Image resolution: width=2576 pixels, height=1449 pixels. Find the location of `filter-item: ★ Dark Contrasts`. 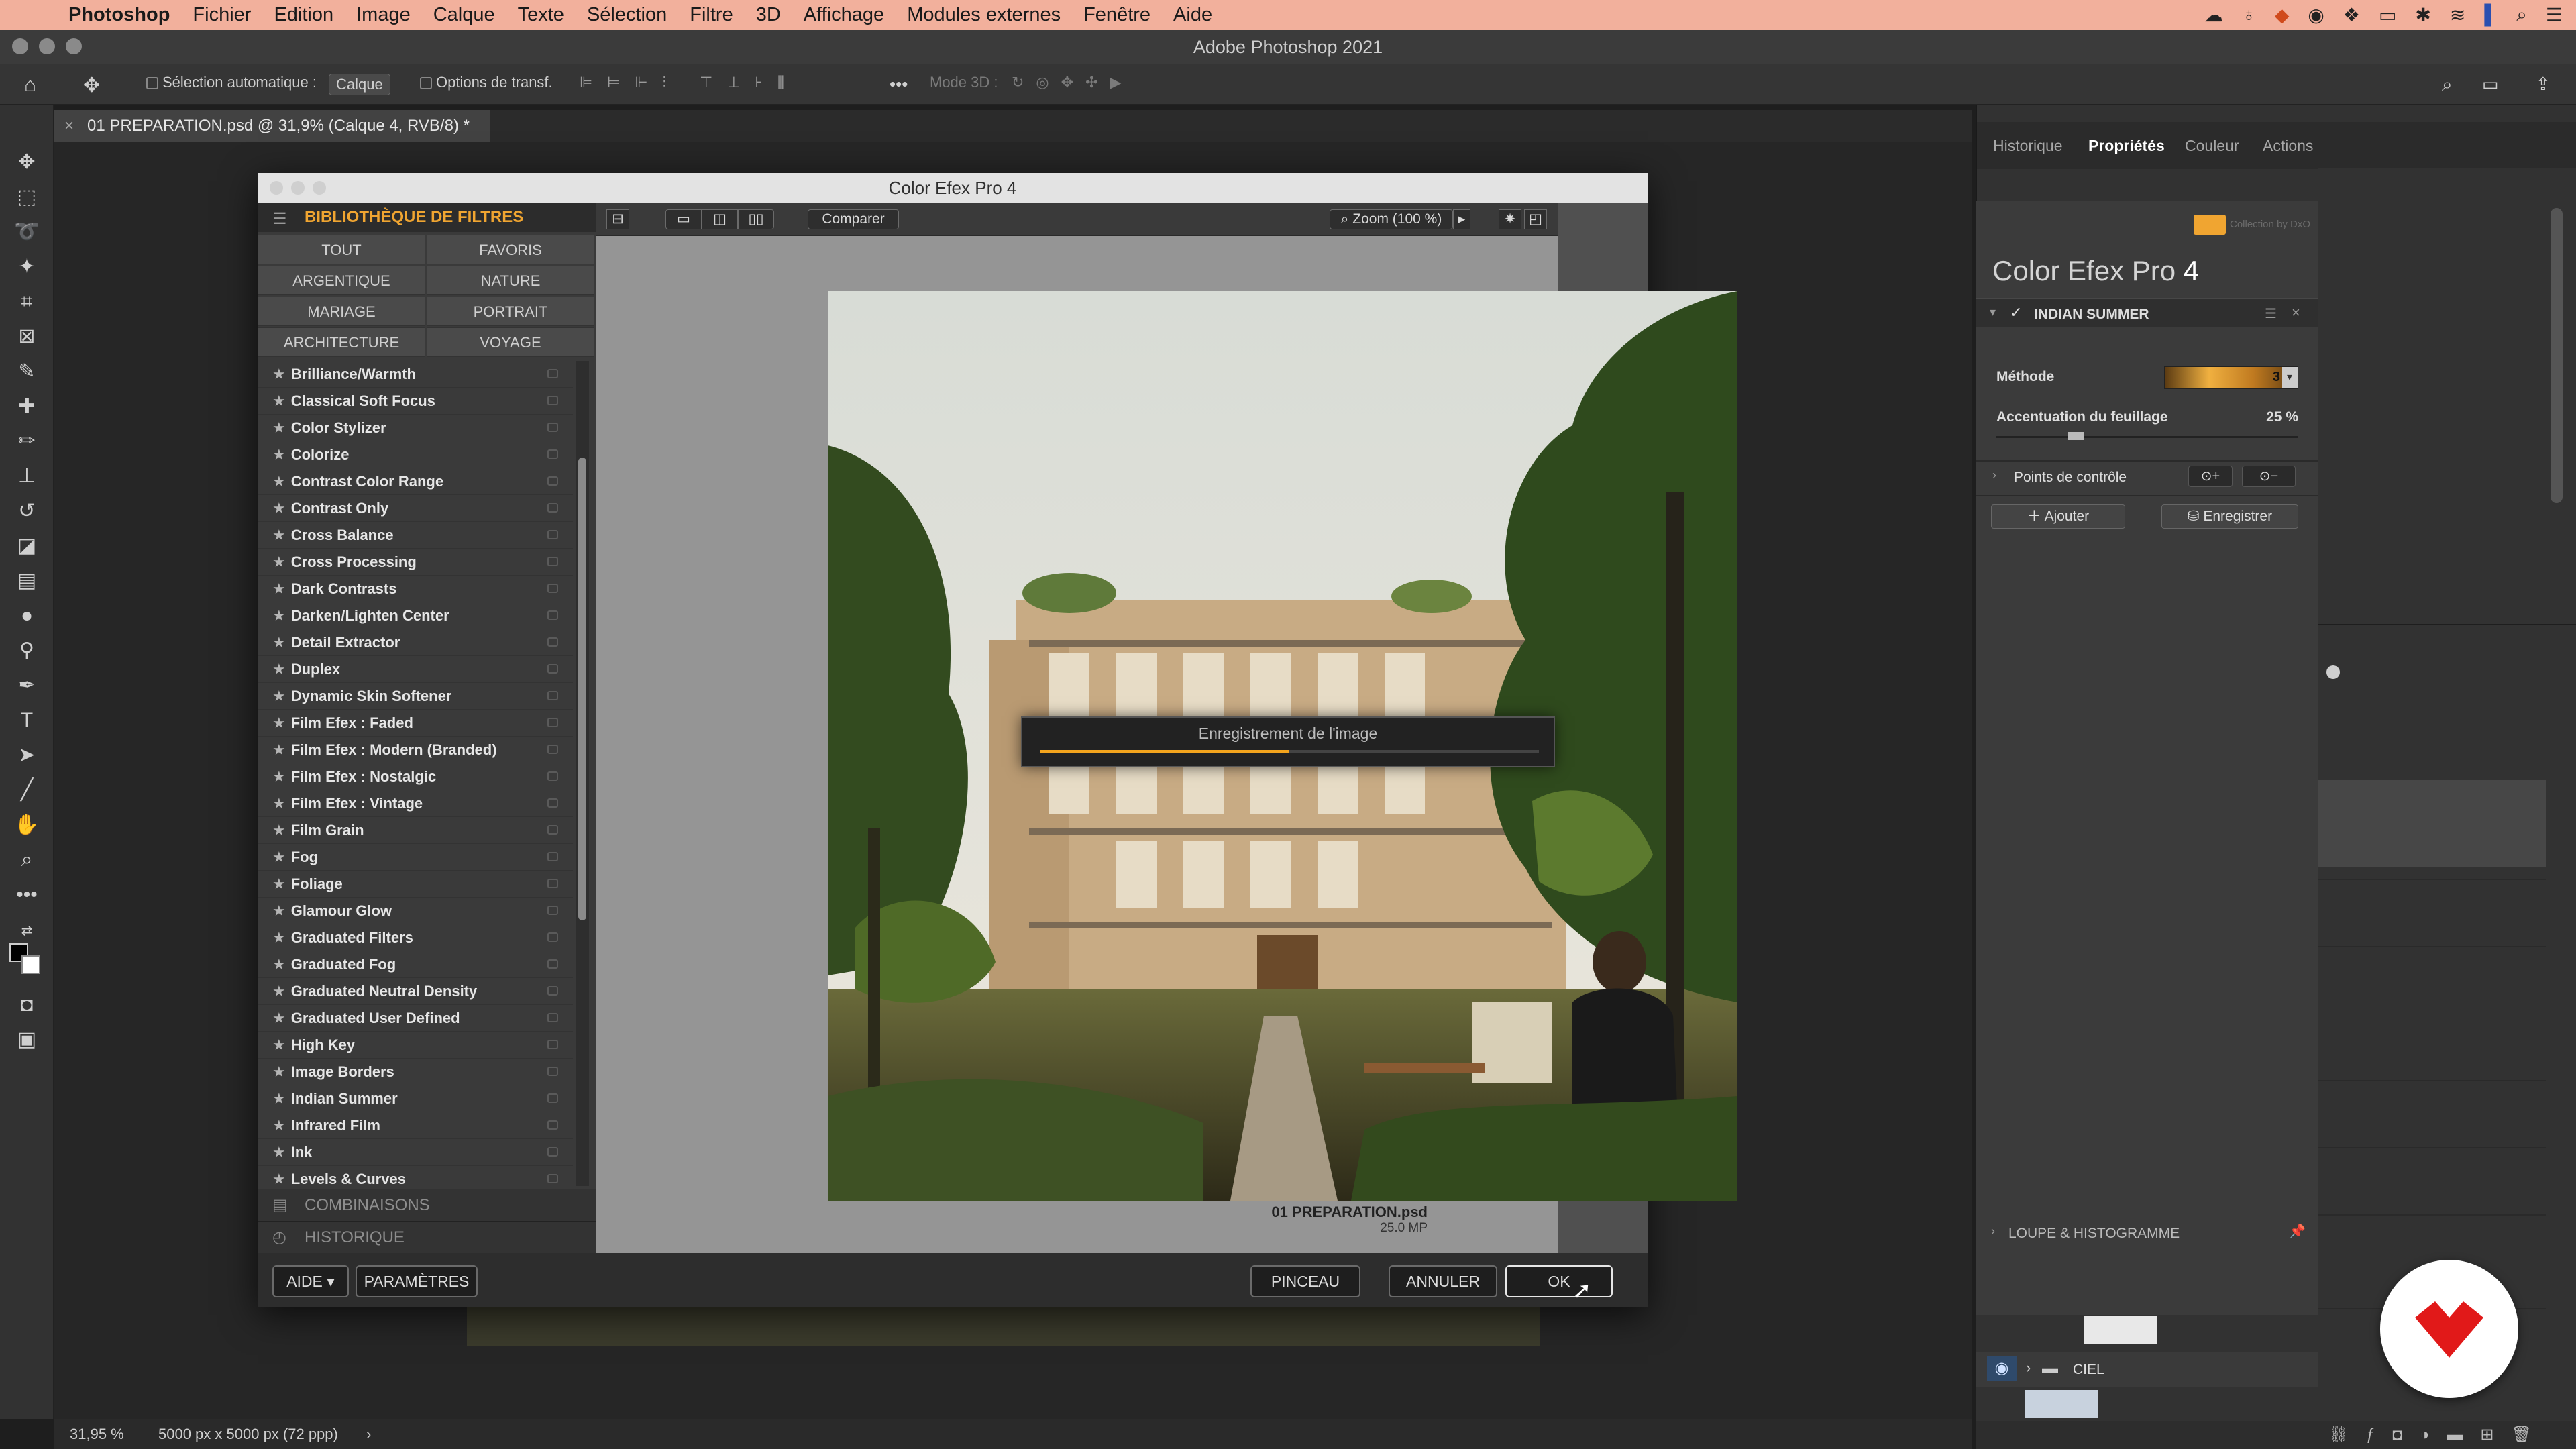

filter-item: ★ Dark Contrasts is located at coordinates (415, 589).